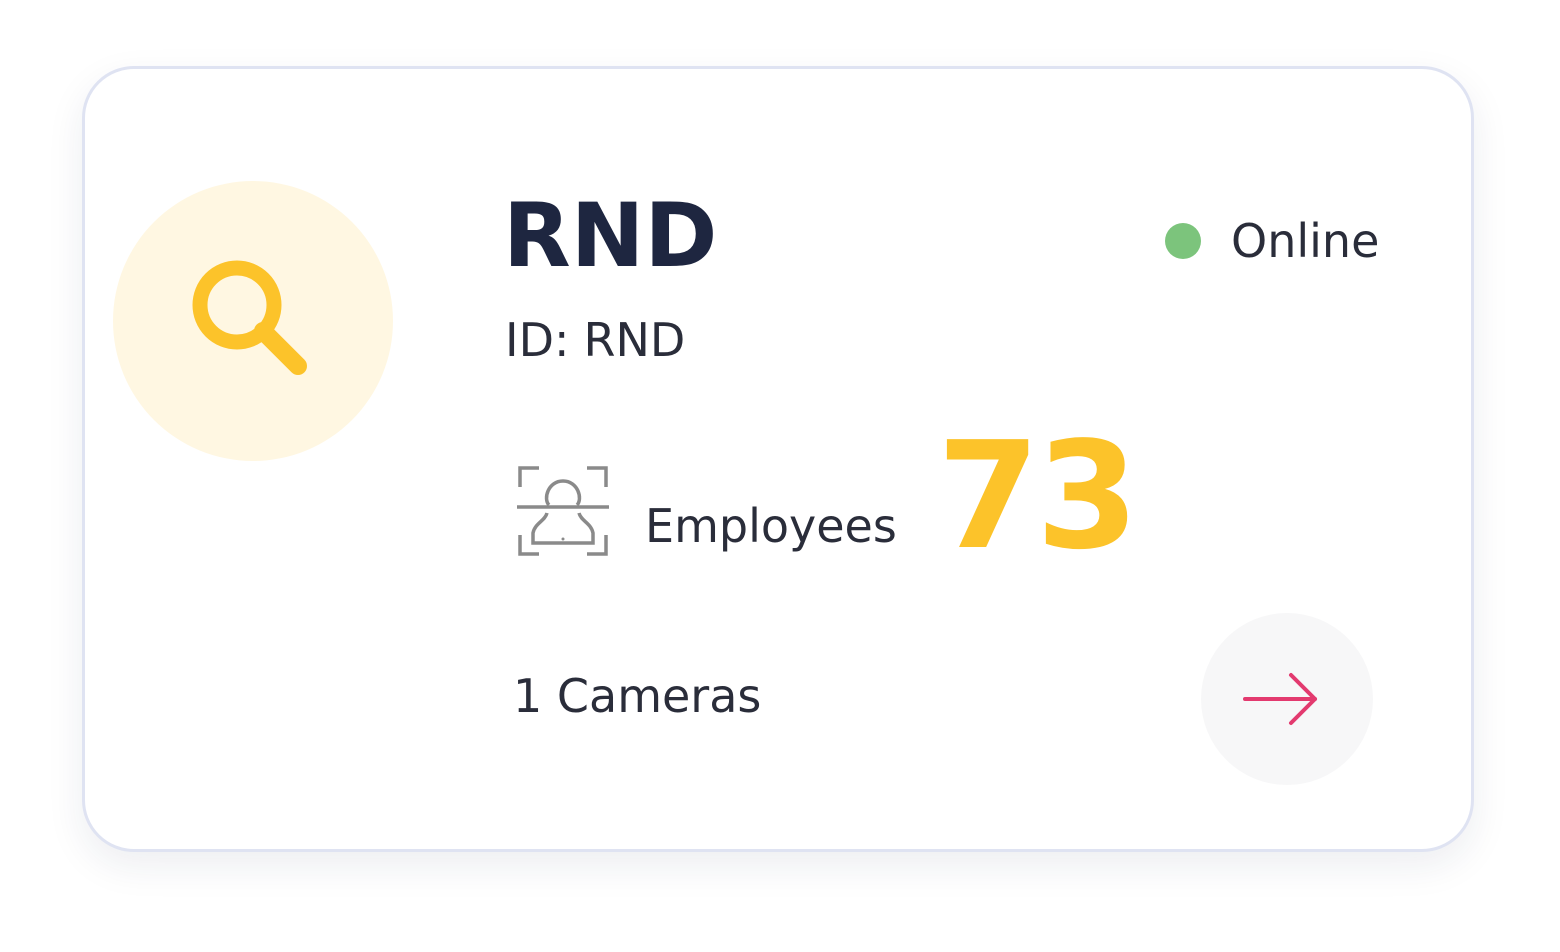 The height and width of the screenshot is (952, 1560). What do you see at coordinates (610, 235) in the screenshot?
I see `entity-title: RND` at bounding box center [610, 235].